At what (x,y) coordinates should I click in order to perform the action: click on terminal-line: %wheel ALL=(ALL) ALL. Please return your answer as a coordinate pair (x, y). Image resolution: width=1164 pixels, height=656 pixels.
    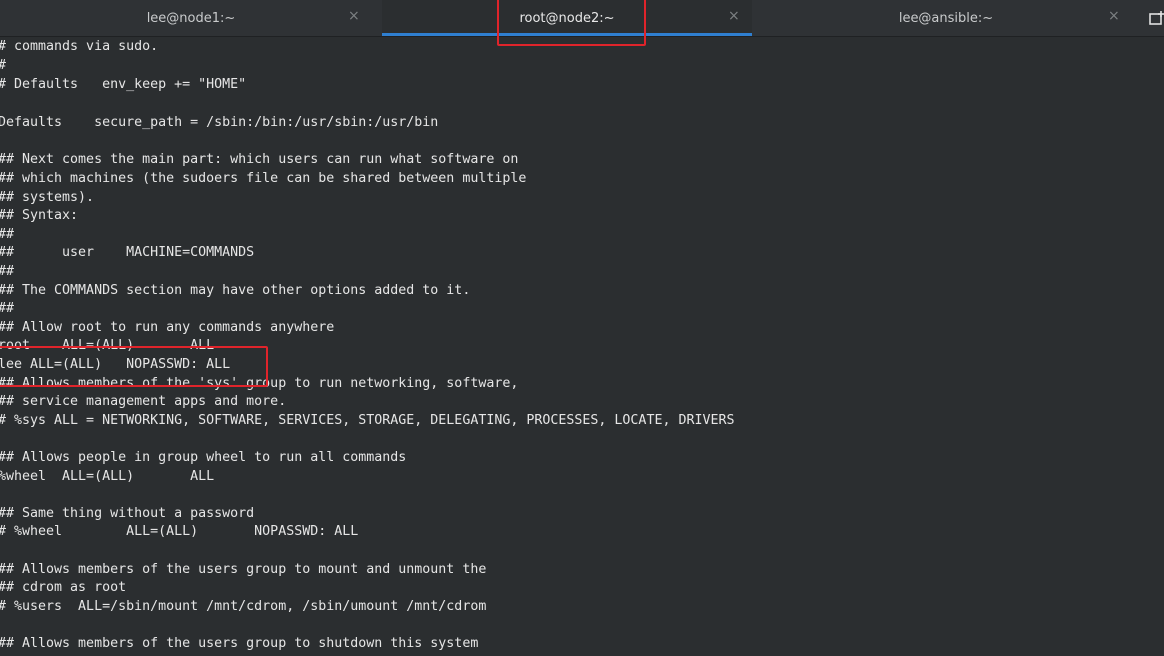
    Looking at the image, I should click on (107, 476).